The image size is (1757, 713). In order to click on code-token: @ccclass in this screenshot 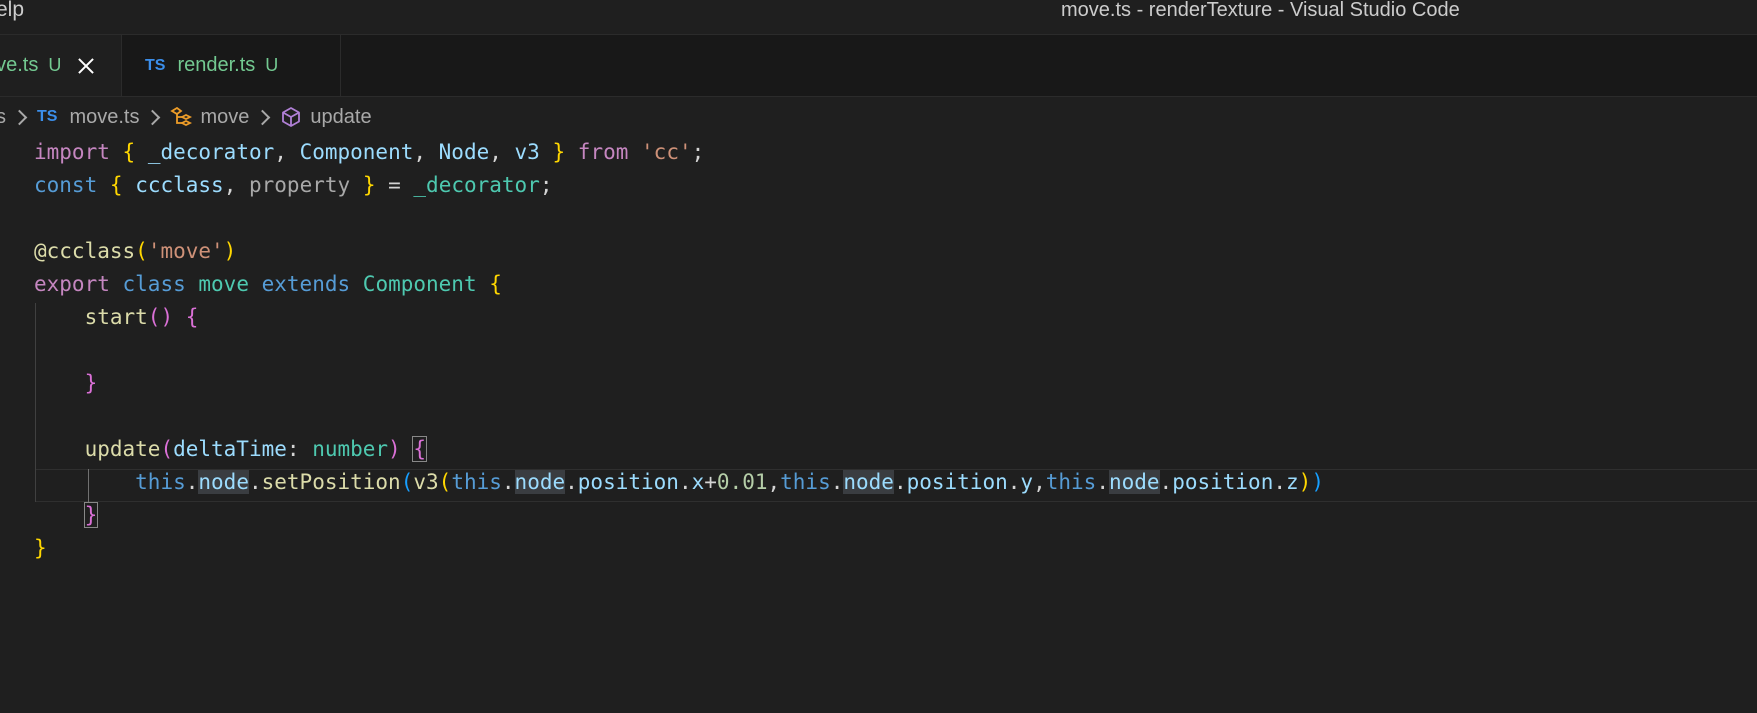, I will do `click(85, 251)`.